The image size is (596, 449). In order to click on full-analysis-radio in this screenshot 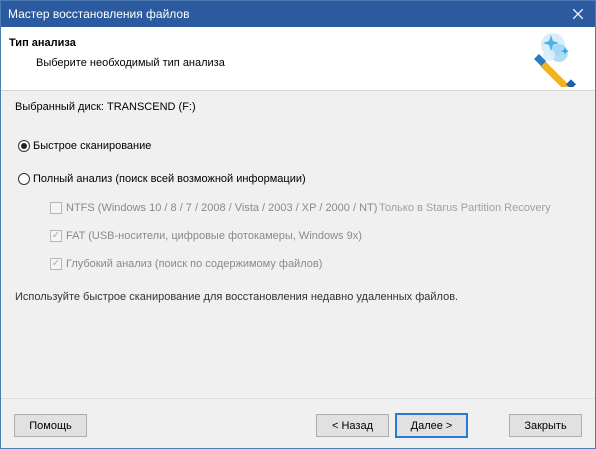, I will do `click(24, 179)`.